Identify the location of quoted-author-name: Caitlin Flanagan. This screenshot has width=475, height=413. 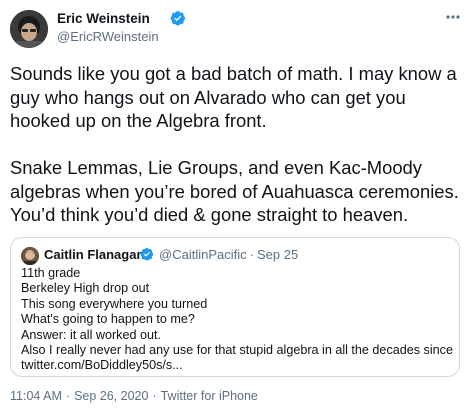
(94, 254).